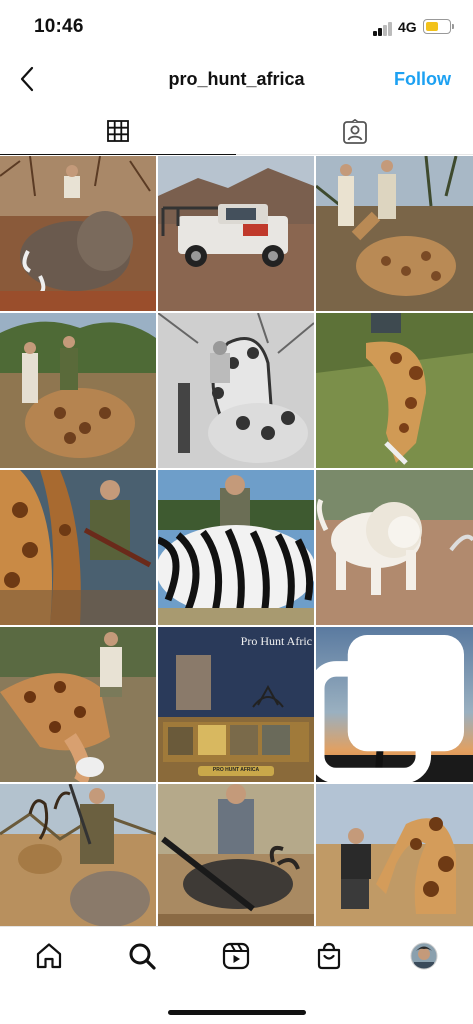 The image size is (473, 1024). Describe the element at coordinates (59, 26) in the screenshot. I see `status-time: 10:46` at that location.